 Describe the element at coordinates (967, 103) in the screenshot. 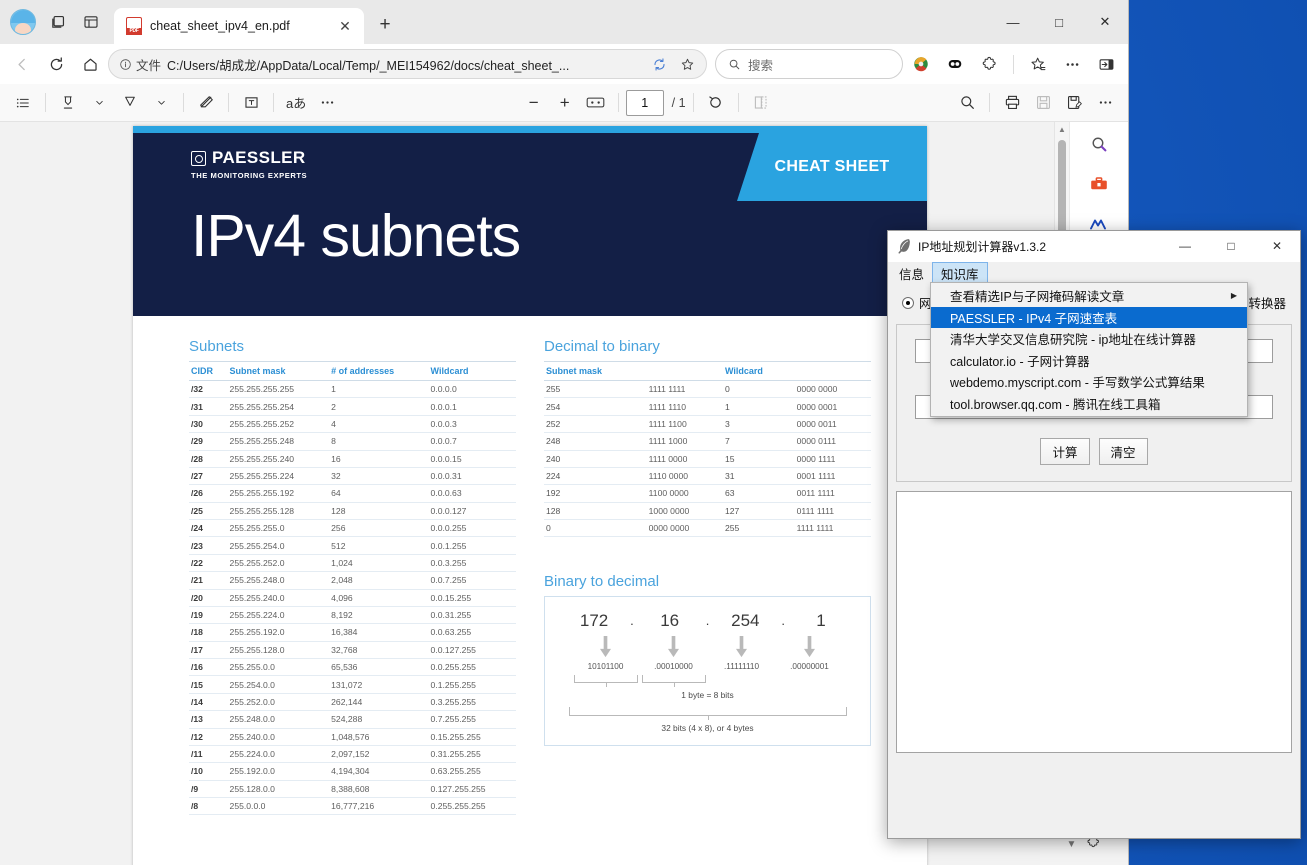

I see `find-in-page-icon` at that location.